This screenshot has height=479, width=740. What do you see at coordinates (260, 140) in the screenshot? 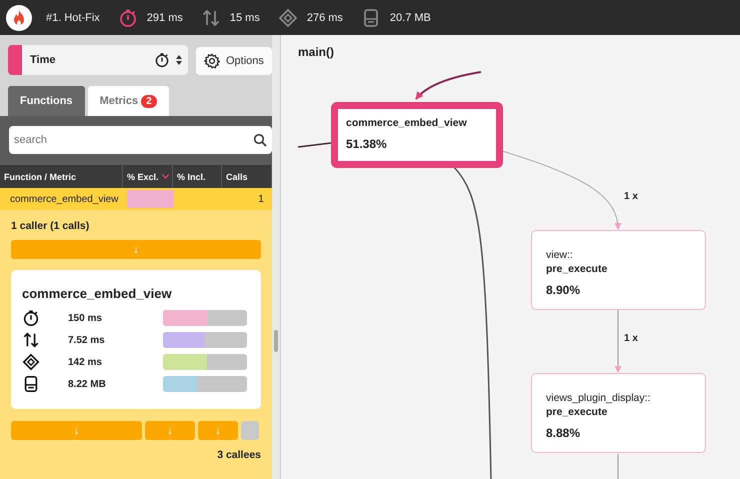
I see `search-icon` at bounding box center [260, 140].